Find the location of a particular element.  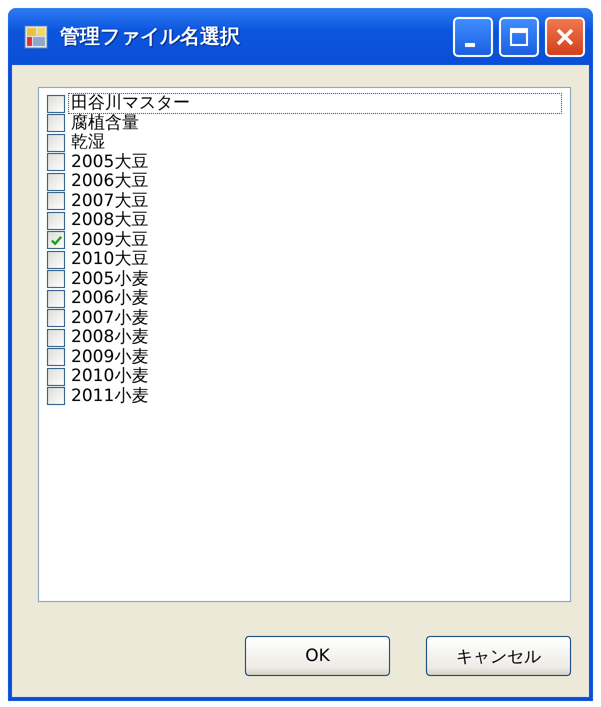

maximize-icon is located at coordinates (519, 37).